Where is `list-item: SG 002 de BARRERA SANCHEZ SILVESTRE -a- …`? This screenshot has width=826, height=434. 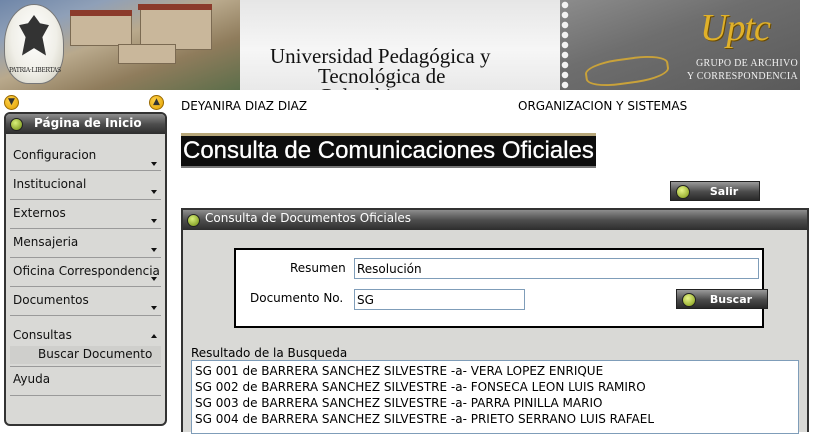 list-item: SG 002 de BARRERA SANCHEZ SILVESTRE -a- … is located at coordinates (420, 387).